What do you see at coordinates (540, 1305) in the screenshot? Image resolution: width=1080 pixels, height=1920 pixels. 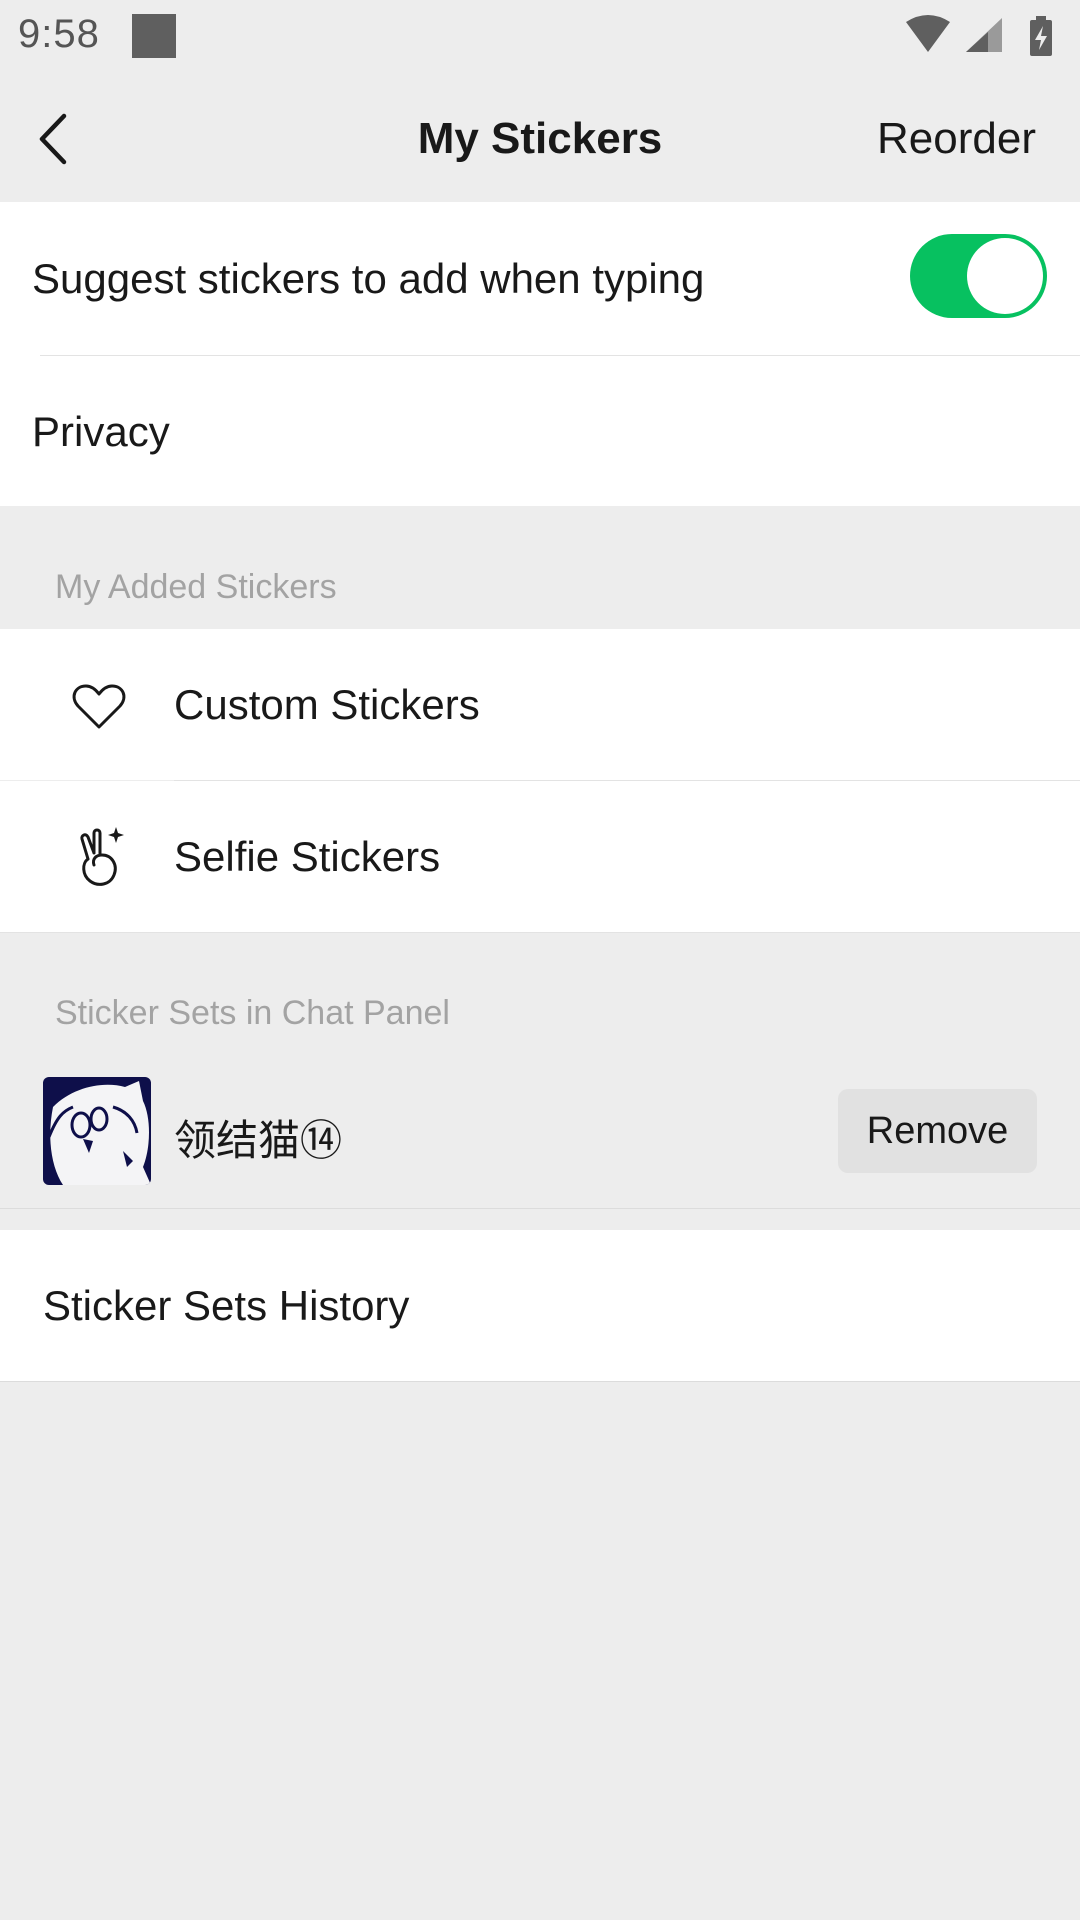 I see `sticker-sets-history-row: Sticker Sets History` at bounding box center [540, 1305].